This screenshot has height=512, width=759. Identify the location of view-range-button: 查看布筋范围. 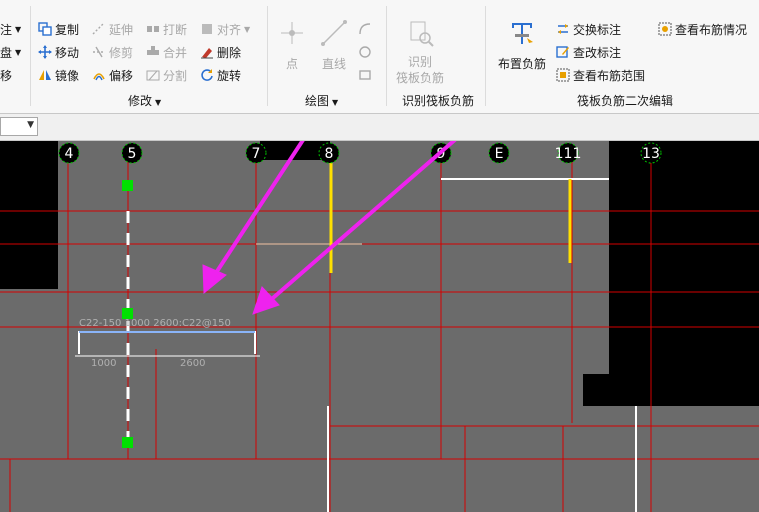
(600, 75).